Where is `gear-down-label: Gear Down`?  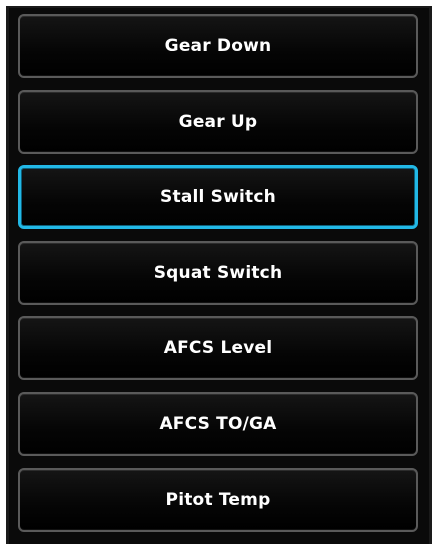
gear-down-label: Gear Down is located at coordinates (218, 46).